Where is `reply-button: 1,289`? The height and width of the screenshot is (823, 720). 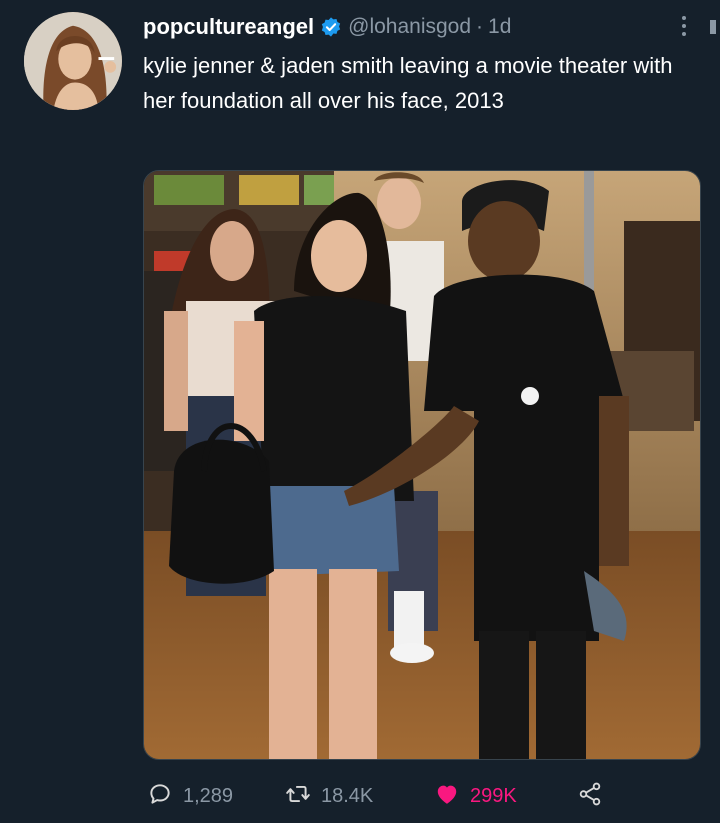 reply-button: 1,289 is located at coordinates (190, 796).